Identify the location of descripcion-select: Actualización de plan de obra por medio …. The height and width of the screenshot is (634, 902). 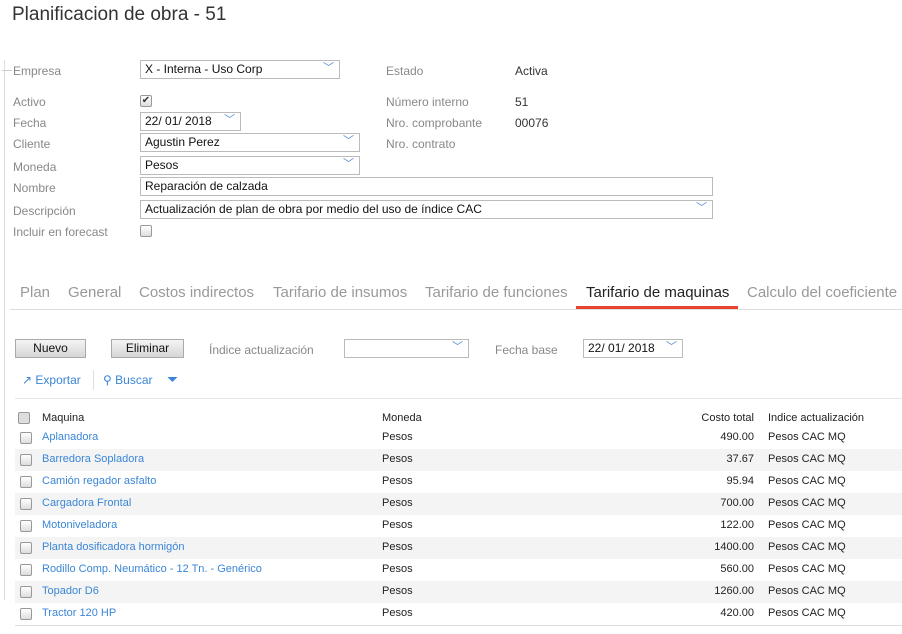
(426, 209).